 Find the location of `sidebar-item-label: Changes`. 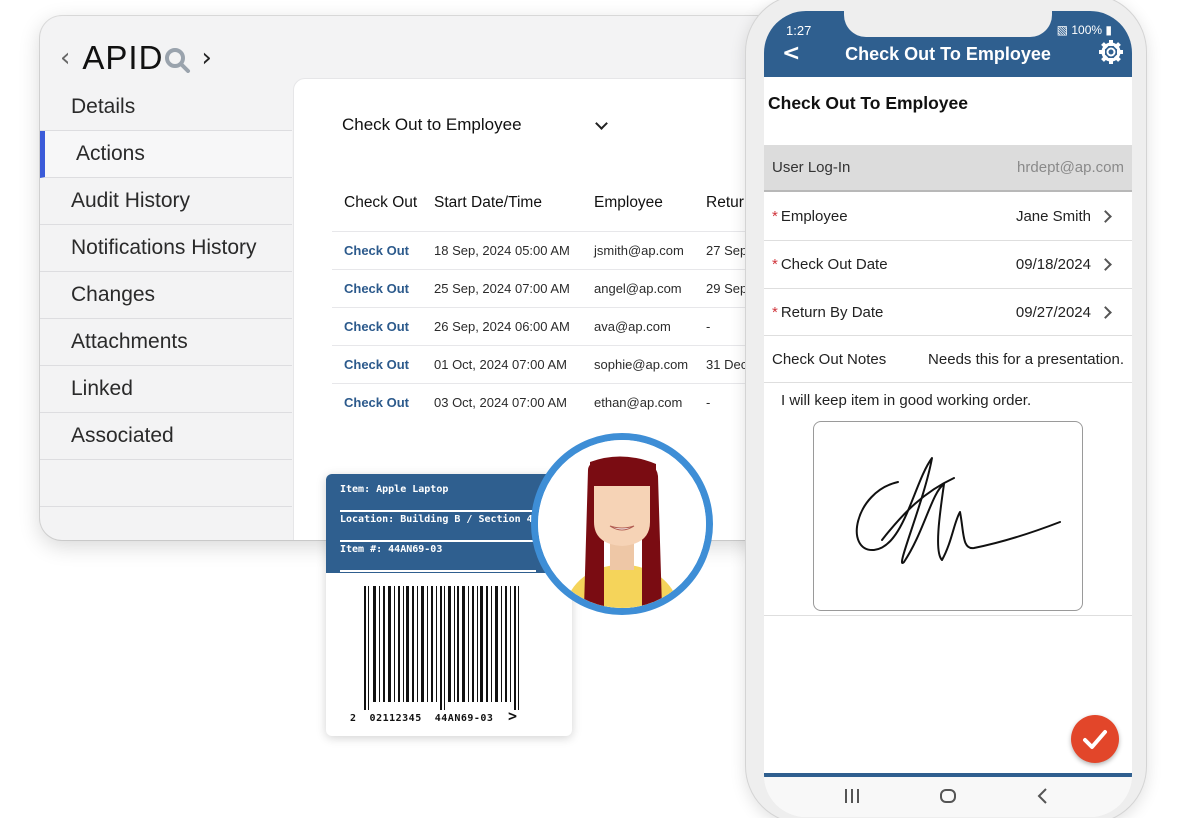

sidebar-item-label: Changes is located at coordinates (113, 294).